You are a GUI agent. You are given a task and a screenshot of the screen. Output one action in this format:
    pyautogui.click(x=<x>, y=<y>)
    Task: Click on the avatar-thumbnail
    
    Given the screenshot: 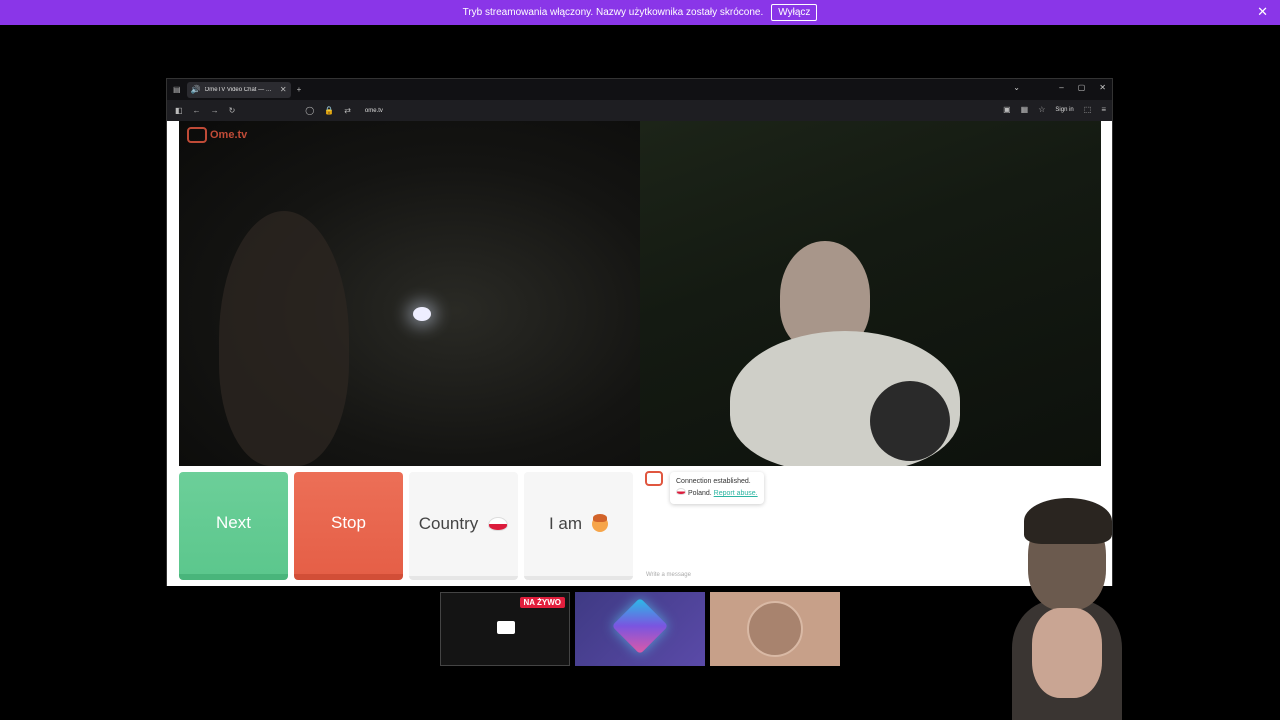 What is the action you would take?
    pyautogui.click(x=775, y=629)
    